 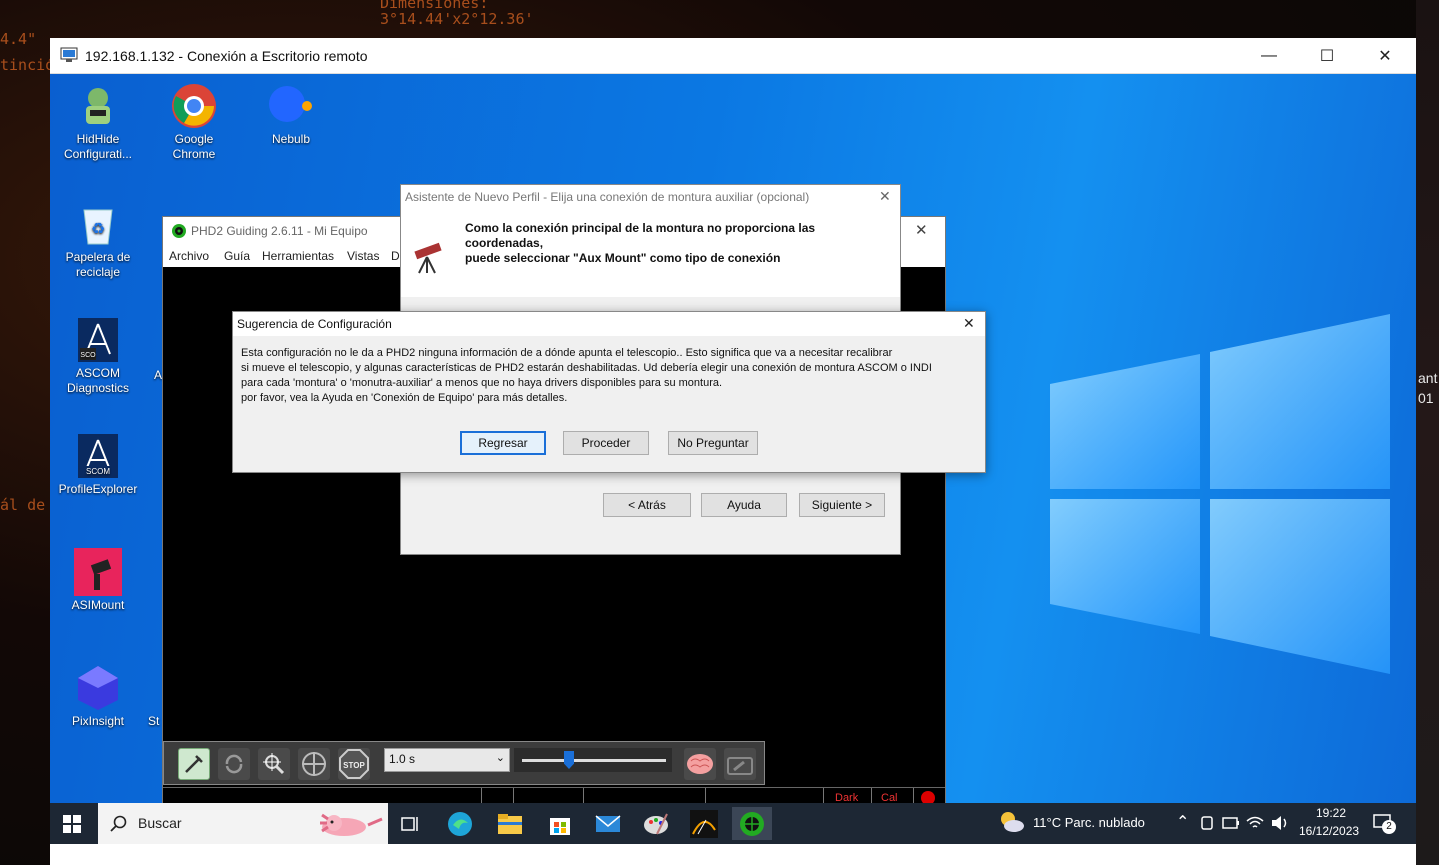 I want to click on telescope-icon, so click(x=428, y=258).